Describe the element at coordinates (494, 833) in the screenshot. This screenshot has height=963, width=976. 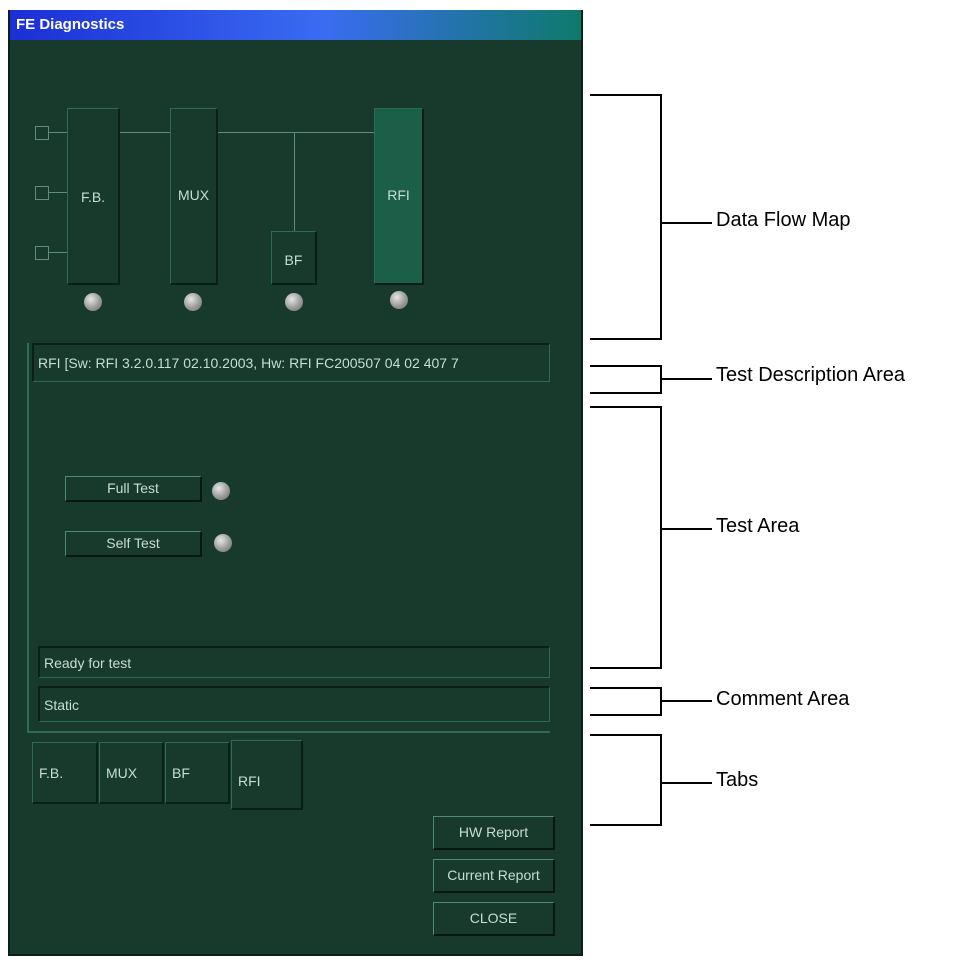
I see `hw-report-button: HW Report` at that location.